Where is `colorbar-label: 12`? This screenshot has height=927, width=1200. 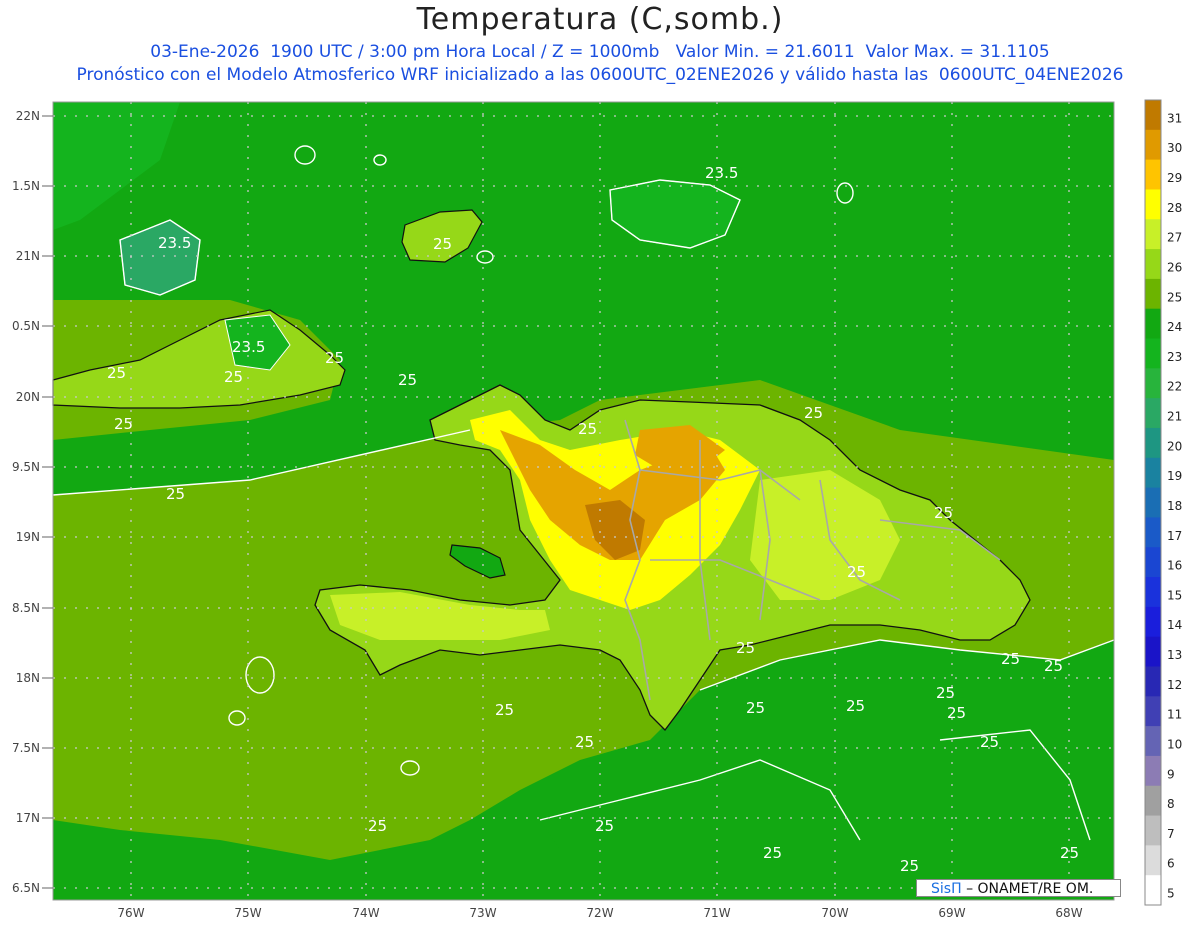
colorbar-label: 12 is located at coordinates (1174, 685).